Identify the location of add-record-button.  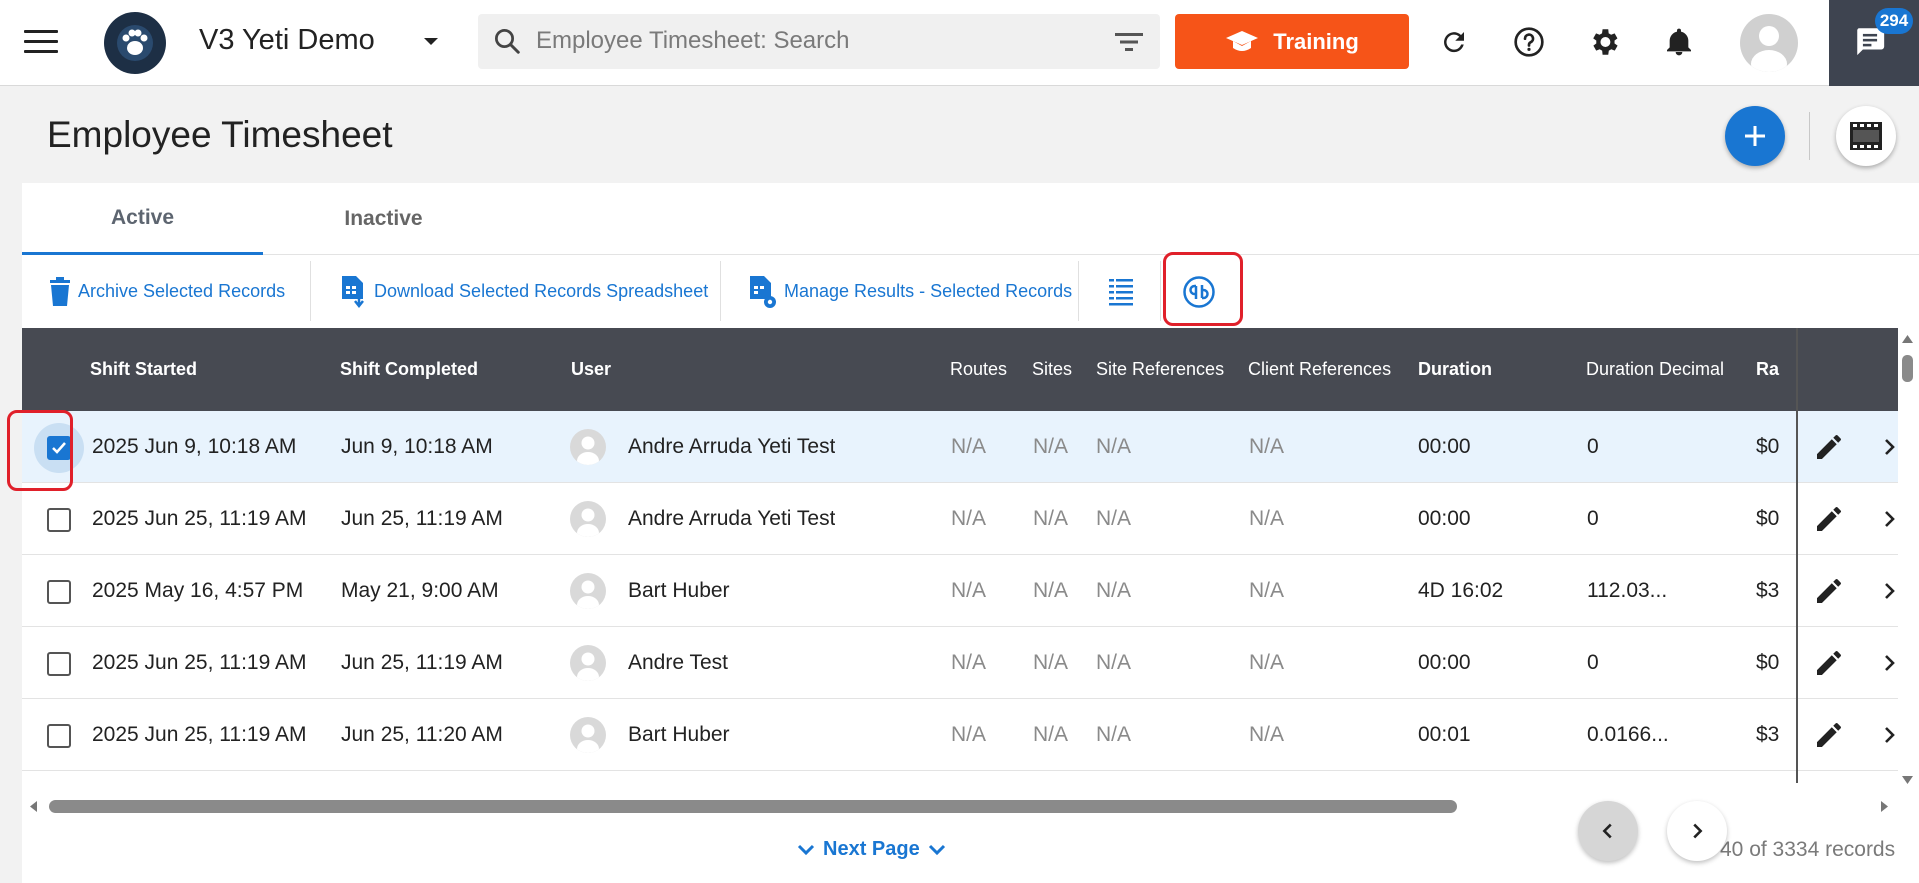
(1755, 136).